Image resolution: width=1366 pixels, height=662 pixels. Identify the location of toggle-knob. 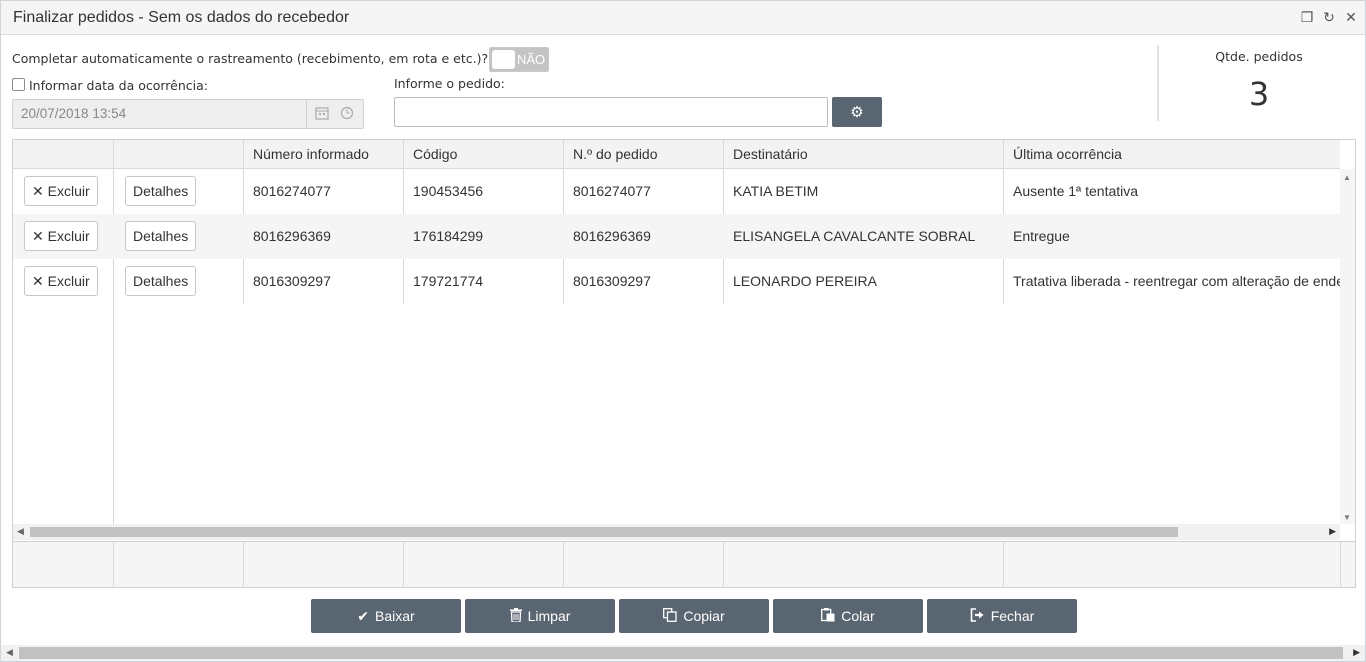
(503, 59).